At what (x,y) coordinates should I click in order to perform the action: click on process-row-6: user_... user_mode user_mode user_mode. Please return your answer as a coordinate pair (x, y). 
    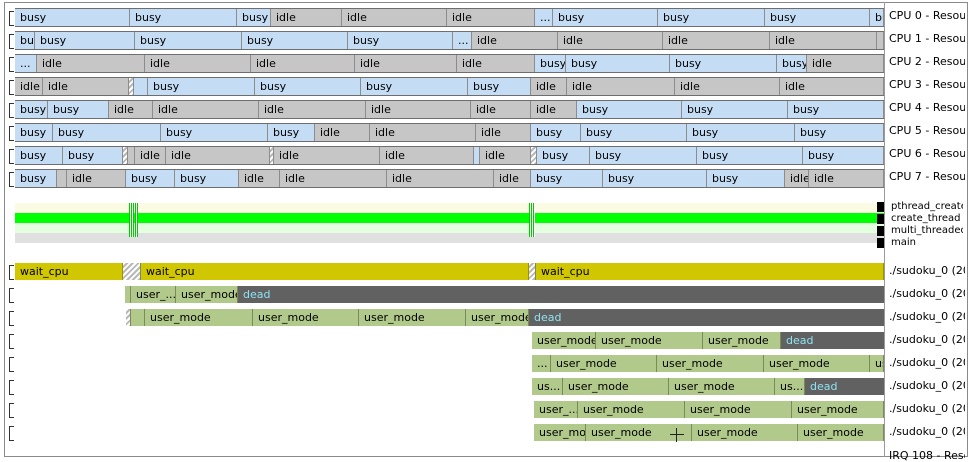
    Looking at the image, I should click on (449, 409).